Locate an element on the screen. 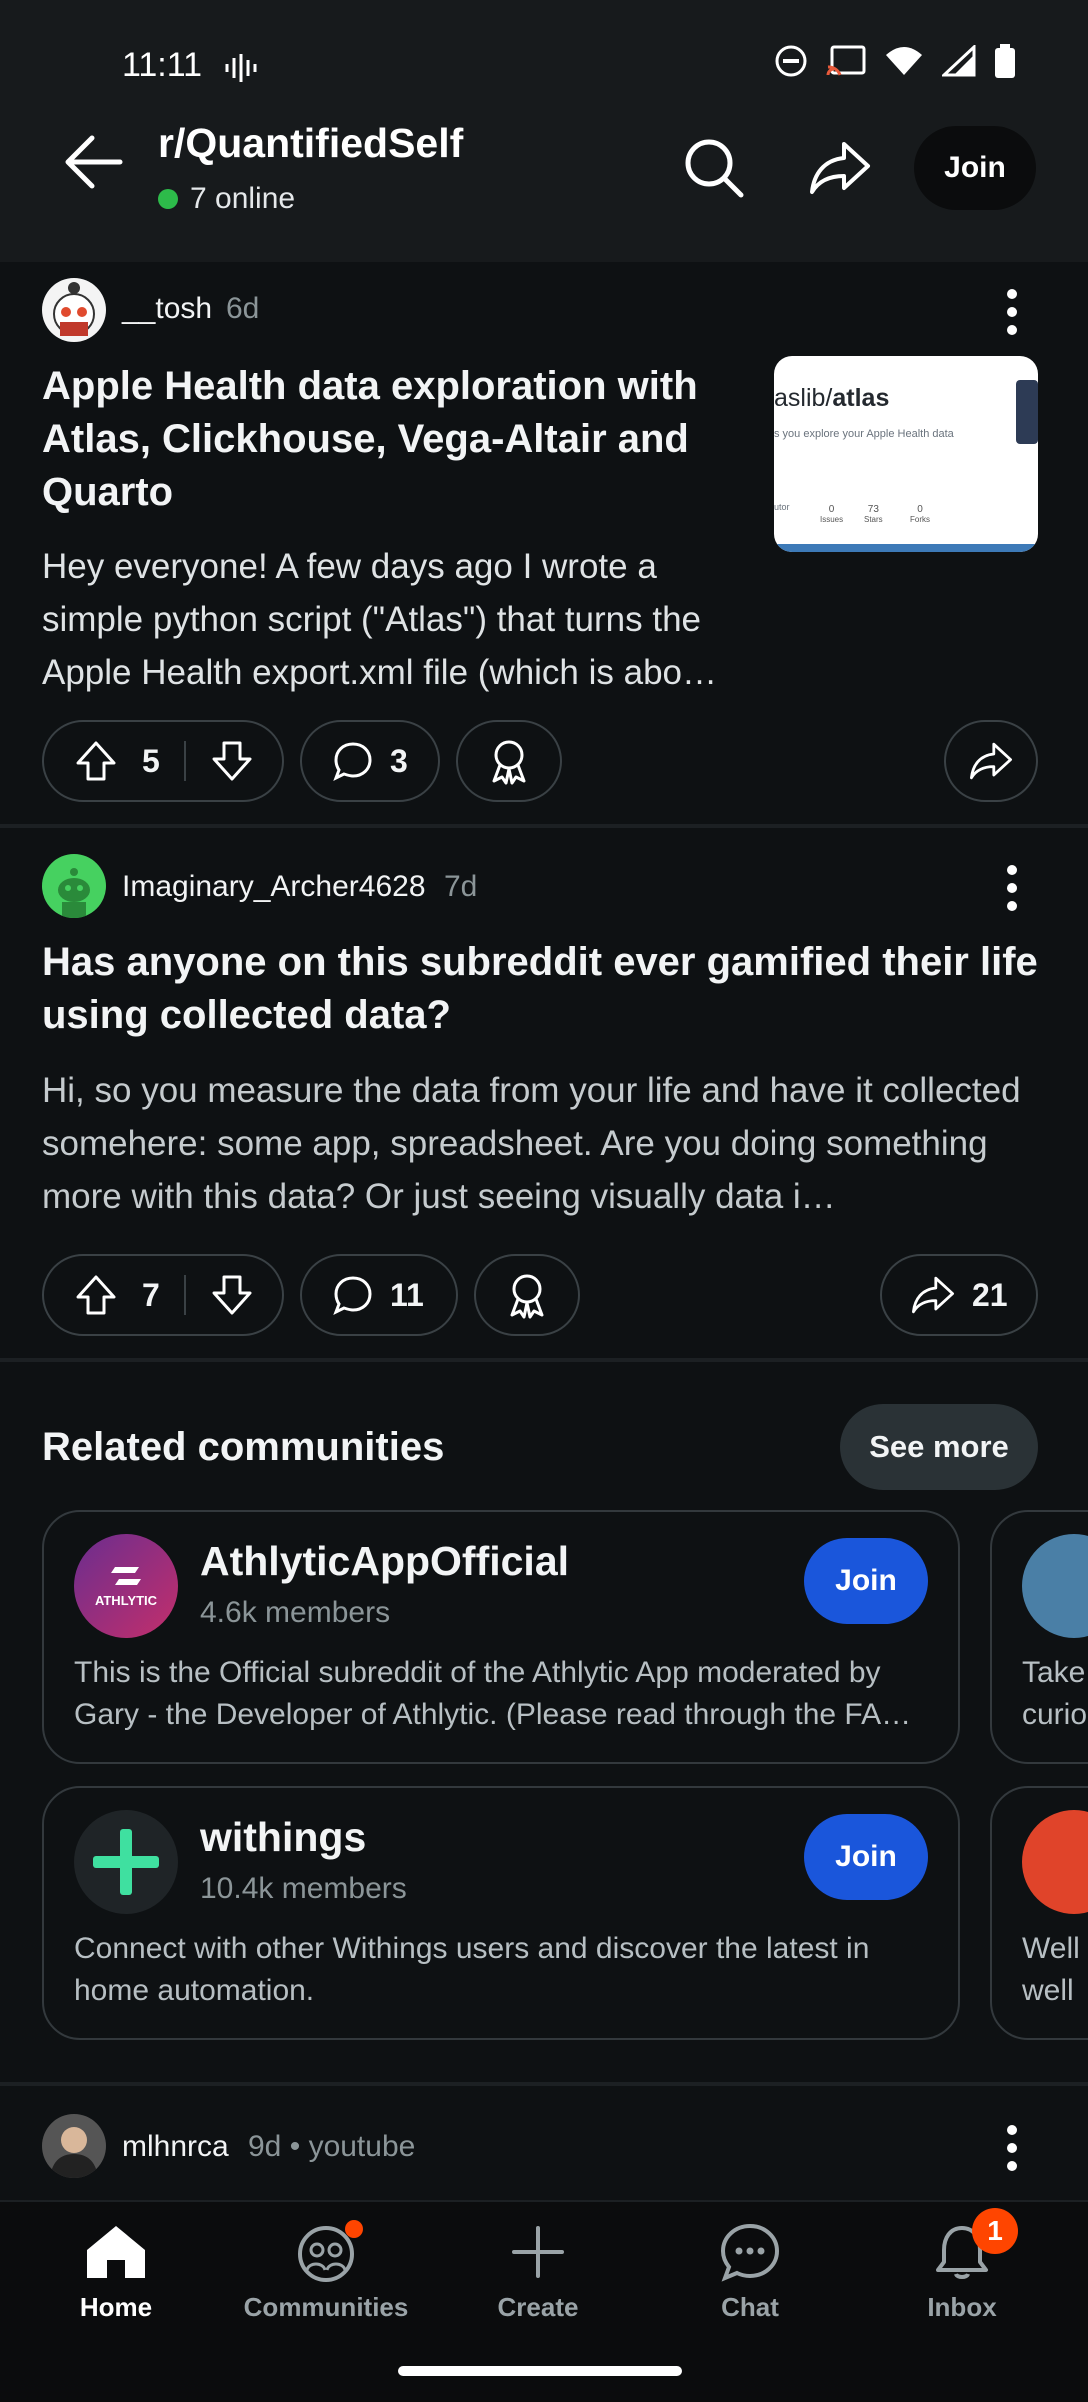  post-author: __tosh is located at coordinates (167, 309).